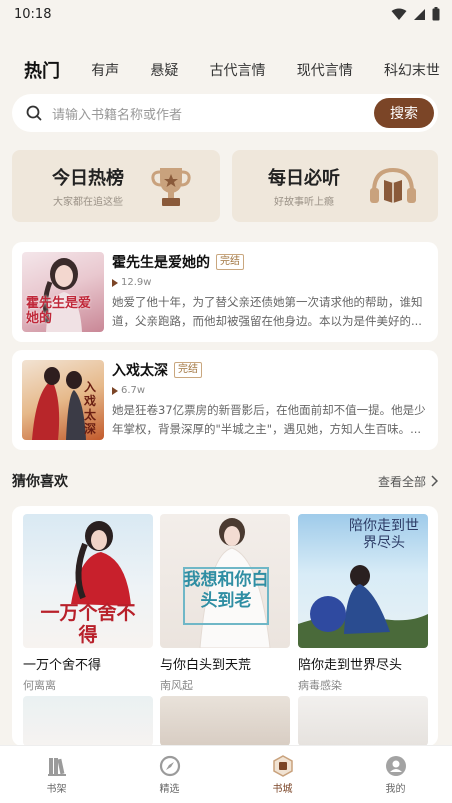 The height and width of the screenshot is (803, 452). Describe the element at coordinates (169, 765) in the screenshot. I see `compass-icon` at that location.